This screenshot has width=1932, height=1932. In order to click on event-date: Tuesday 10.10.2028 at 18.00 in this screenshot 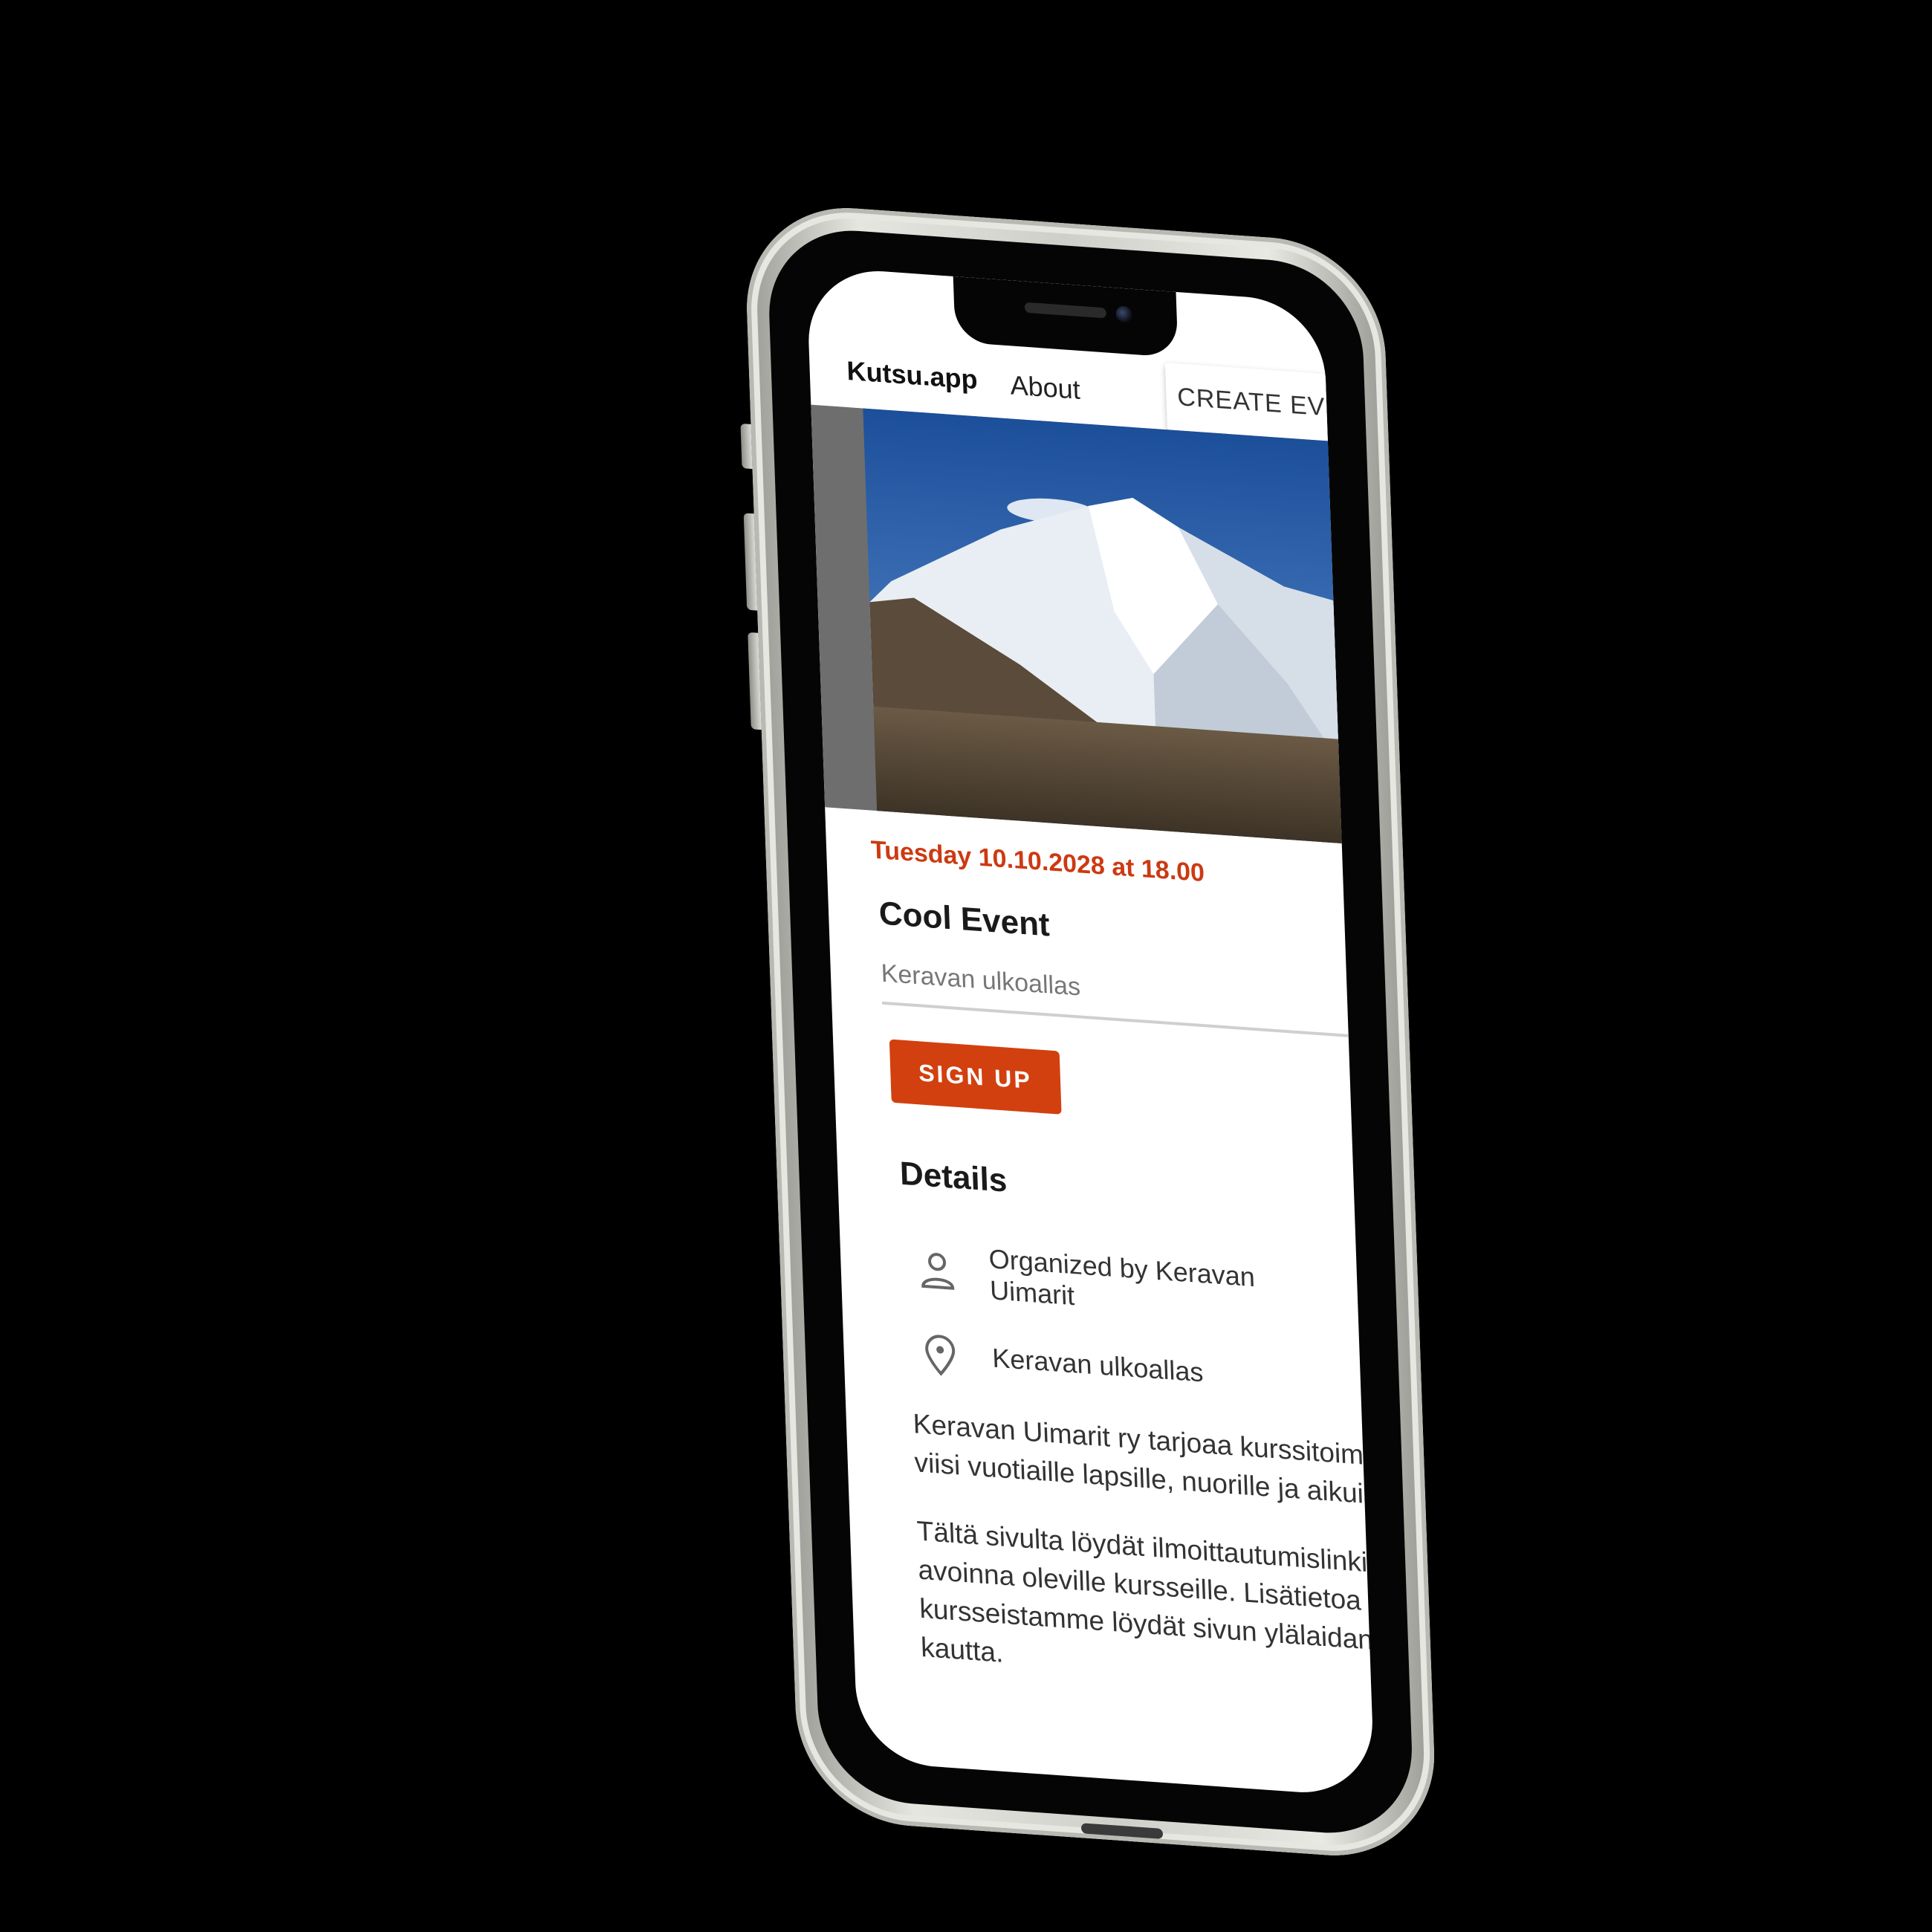, I will do `click(1037, 861)`.